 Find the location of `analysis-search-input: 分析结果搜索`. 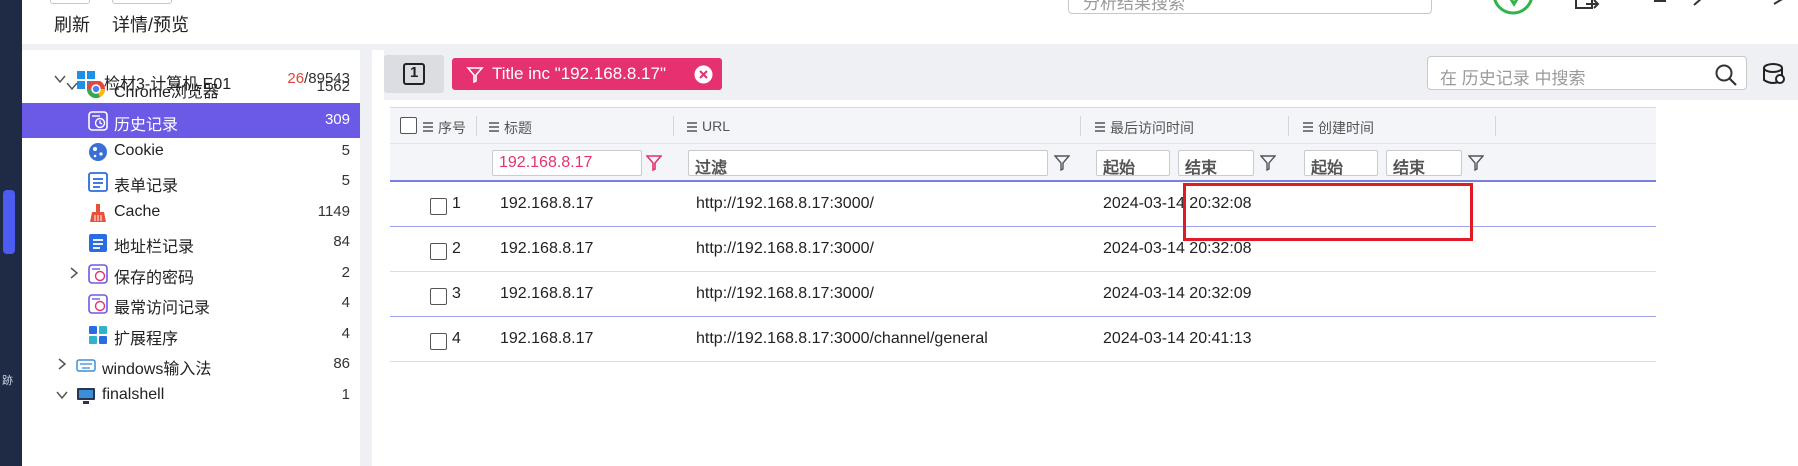

analysis-search-input: 分析结果搜索 is located at coordinates (1250, 7).